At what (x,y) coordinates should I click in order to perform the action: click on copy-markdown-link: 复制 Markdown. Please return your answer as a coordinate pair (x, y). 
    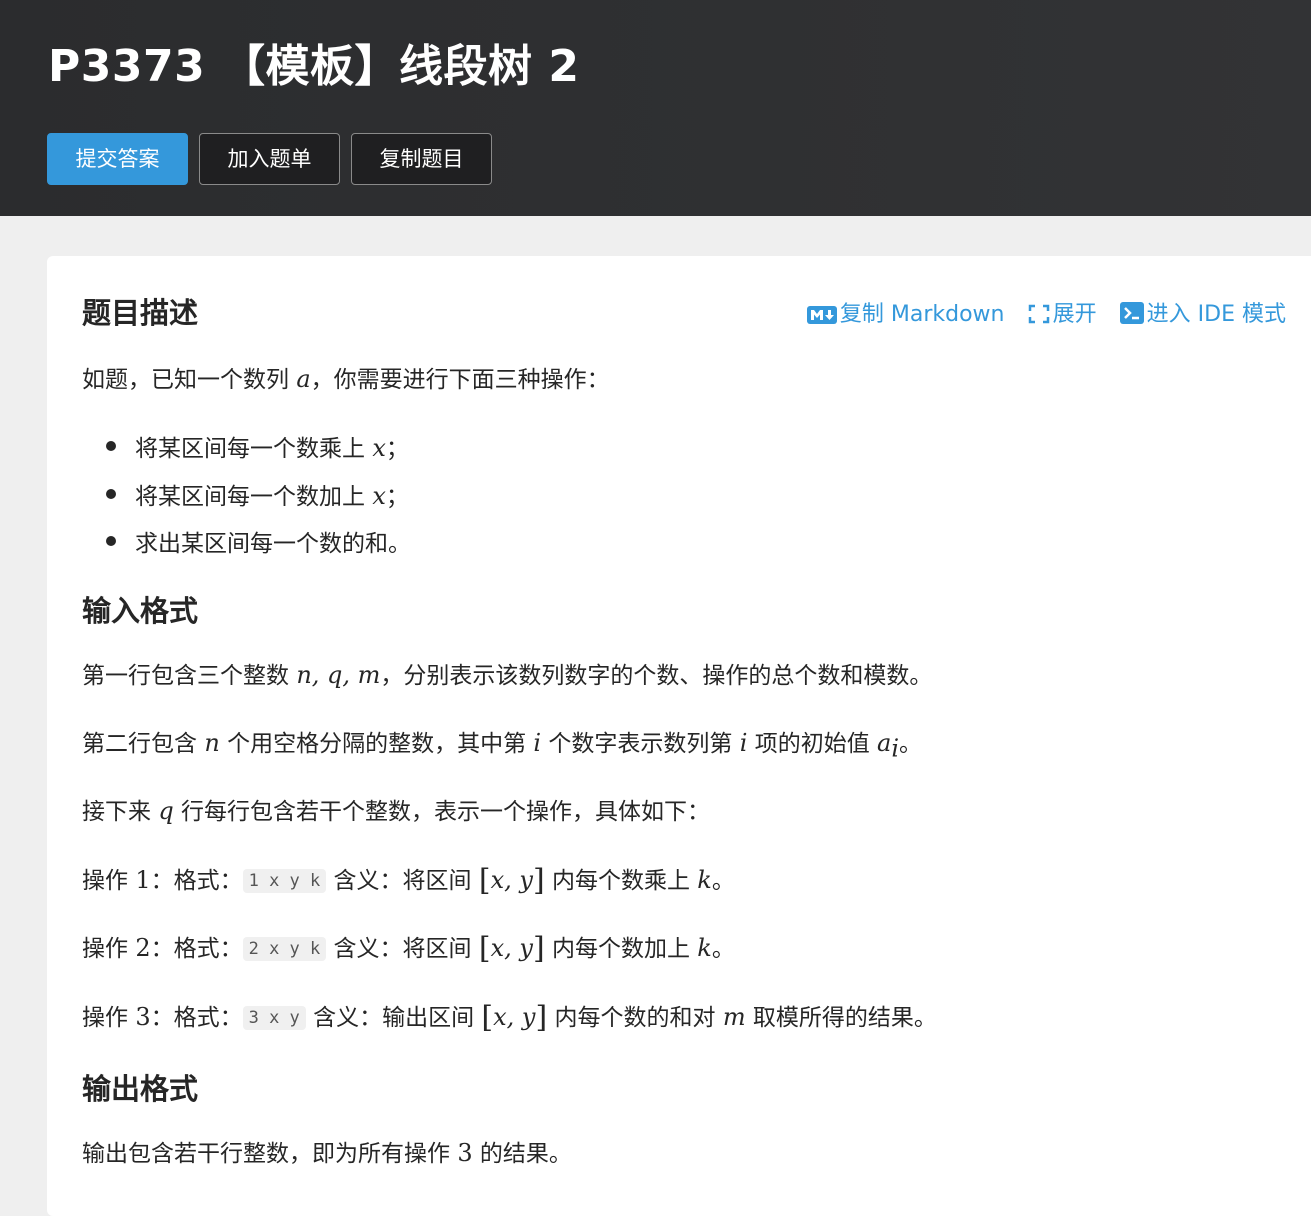
    Looking at the image, I should click on (905, 312).